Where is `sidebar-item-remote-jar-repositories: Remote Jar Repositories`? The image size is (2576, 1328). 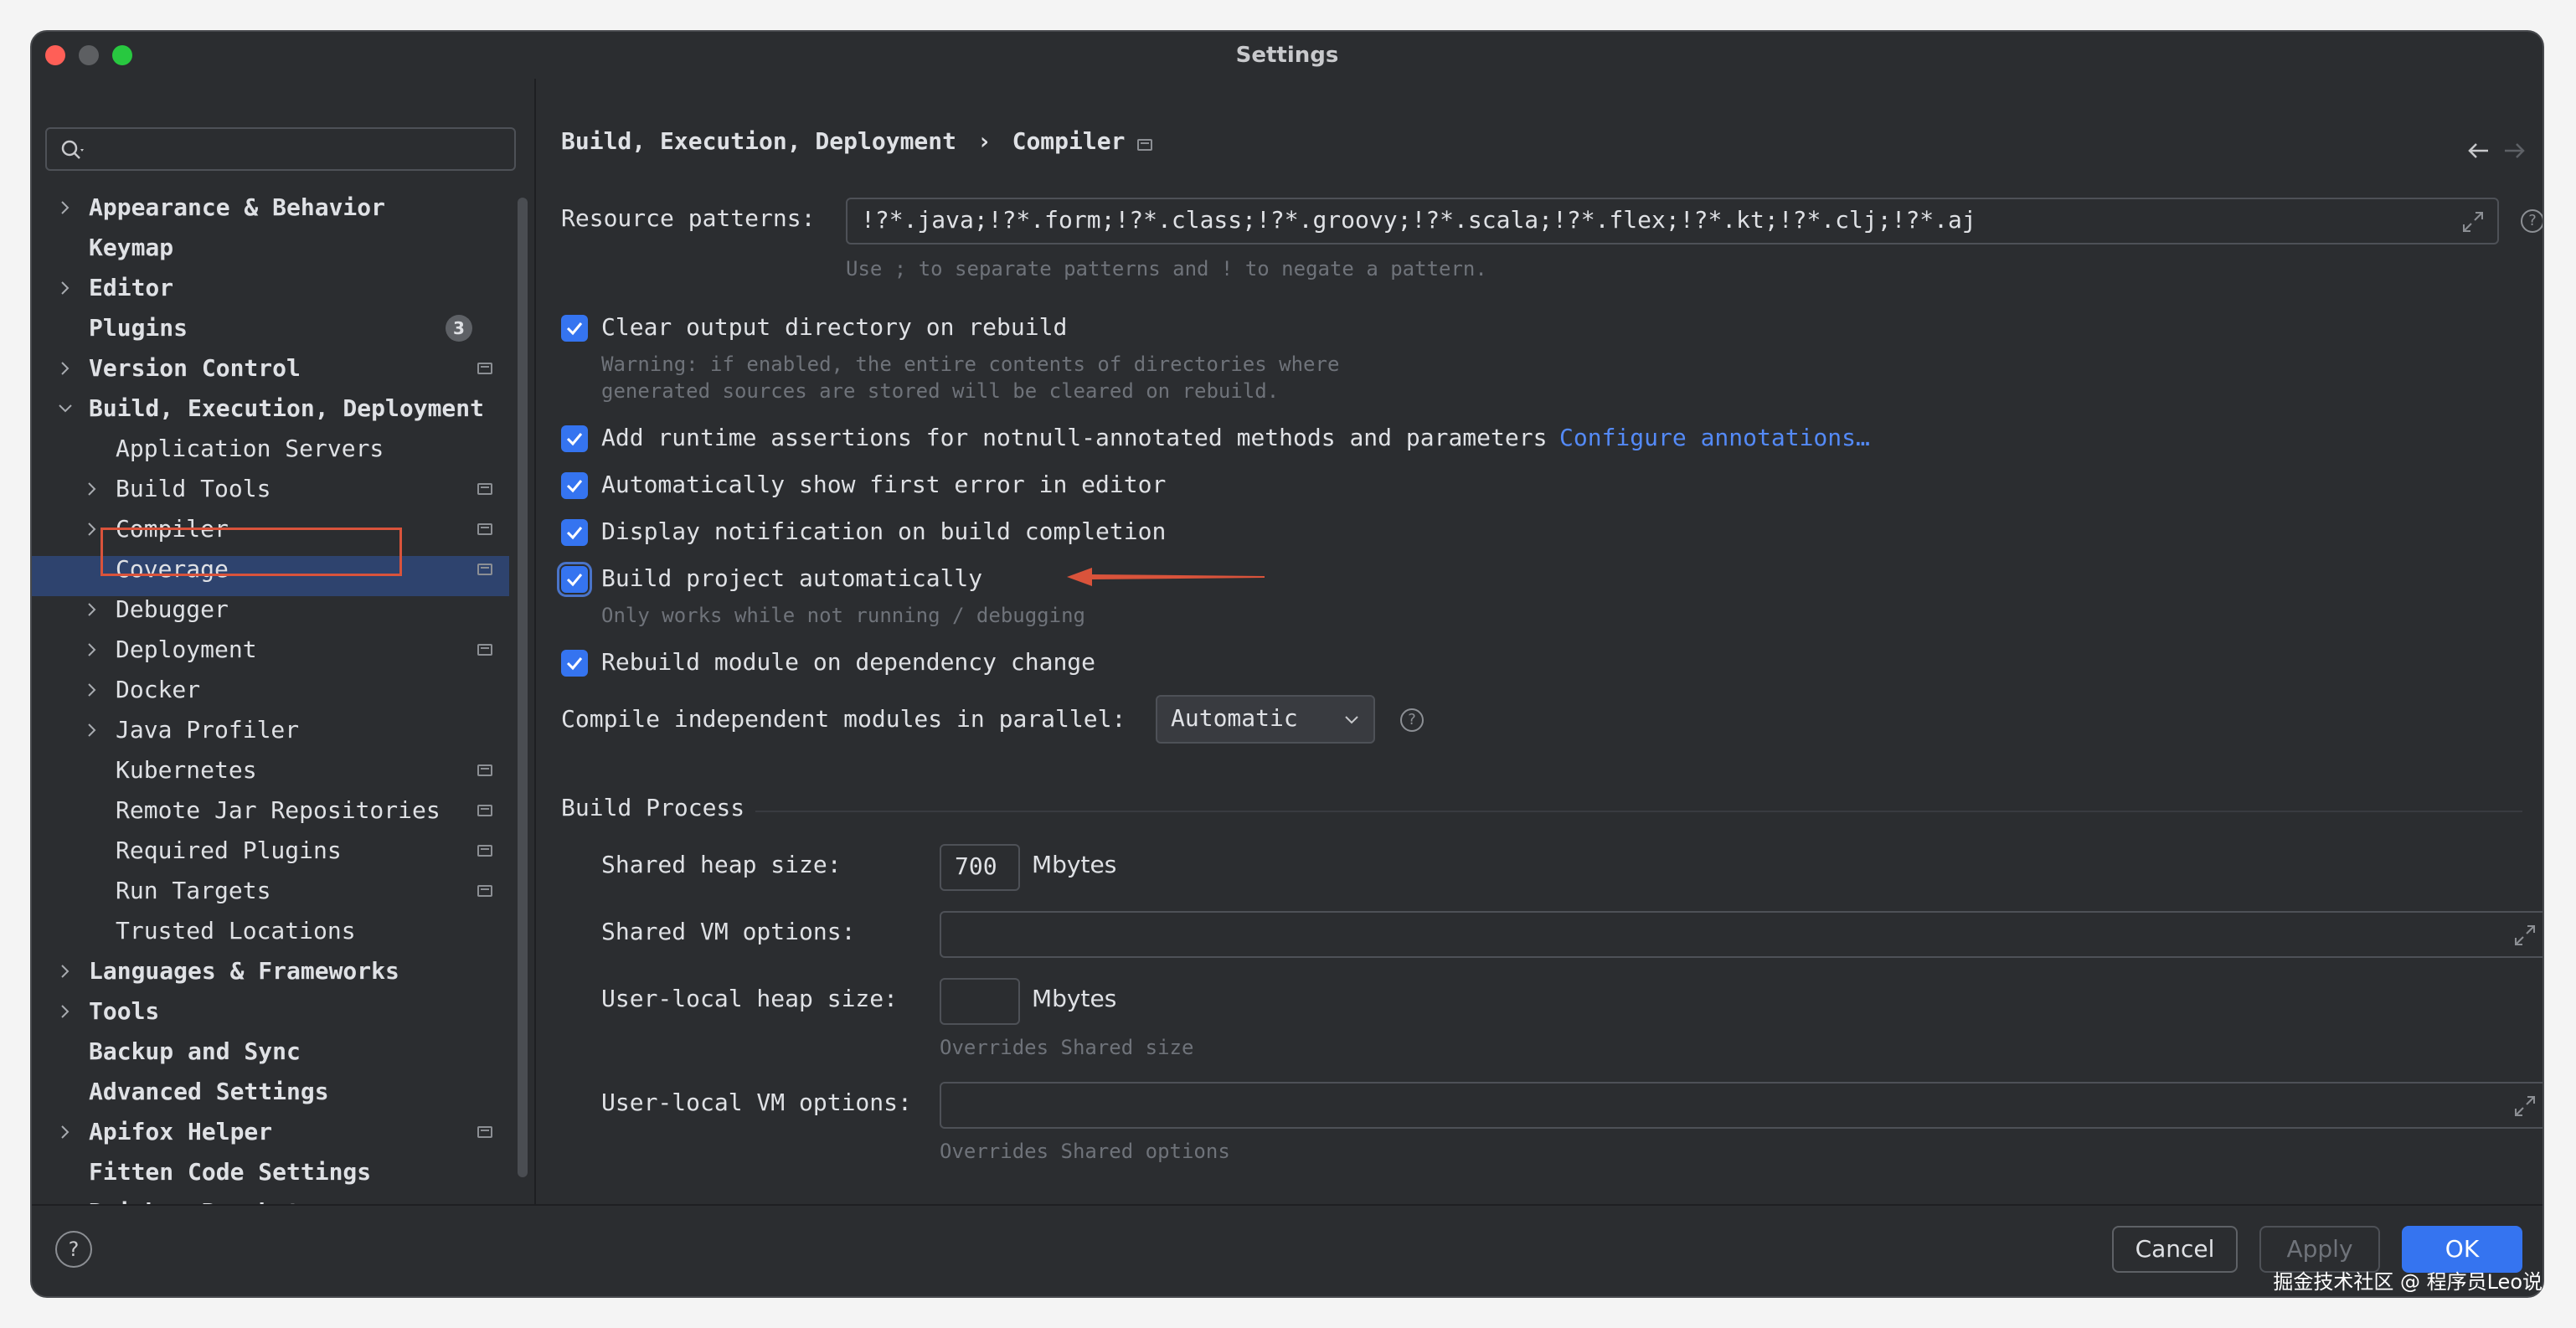 sidebar-item-remote-jar-repositories: Remote Jar Repositories is located at coordinates (270, 810).